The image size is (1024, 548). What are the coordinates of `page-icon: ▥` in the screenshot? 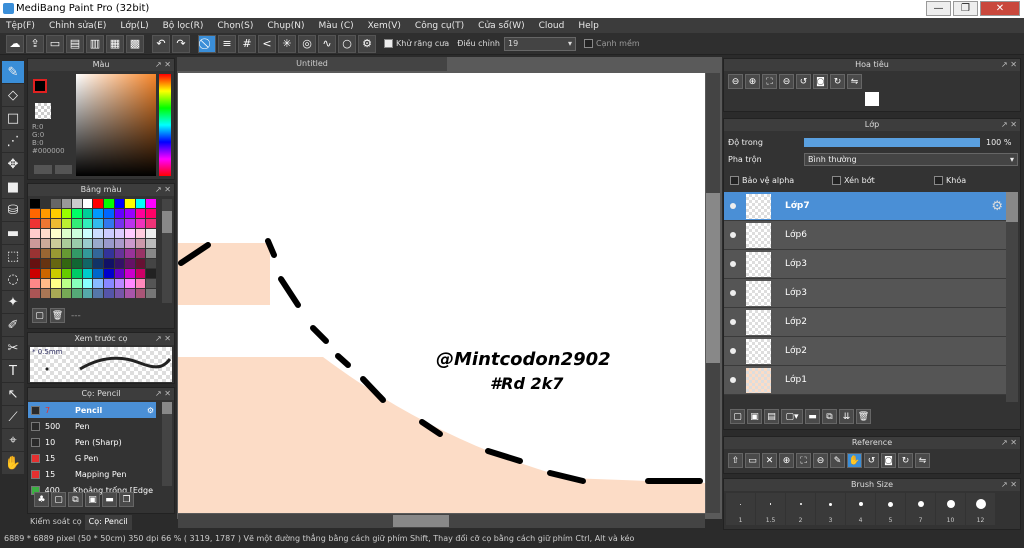 It's located at (95, 43).